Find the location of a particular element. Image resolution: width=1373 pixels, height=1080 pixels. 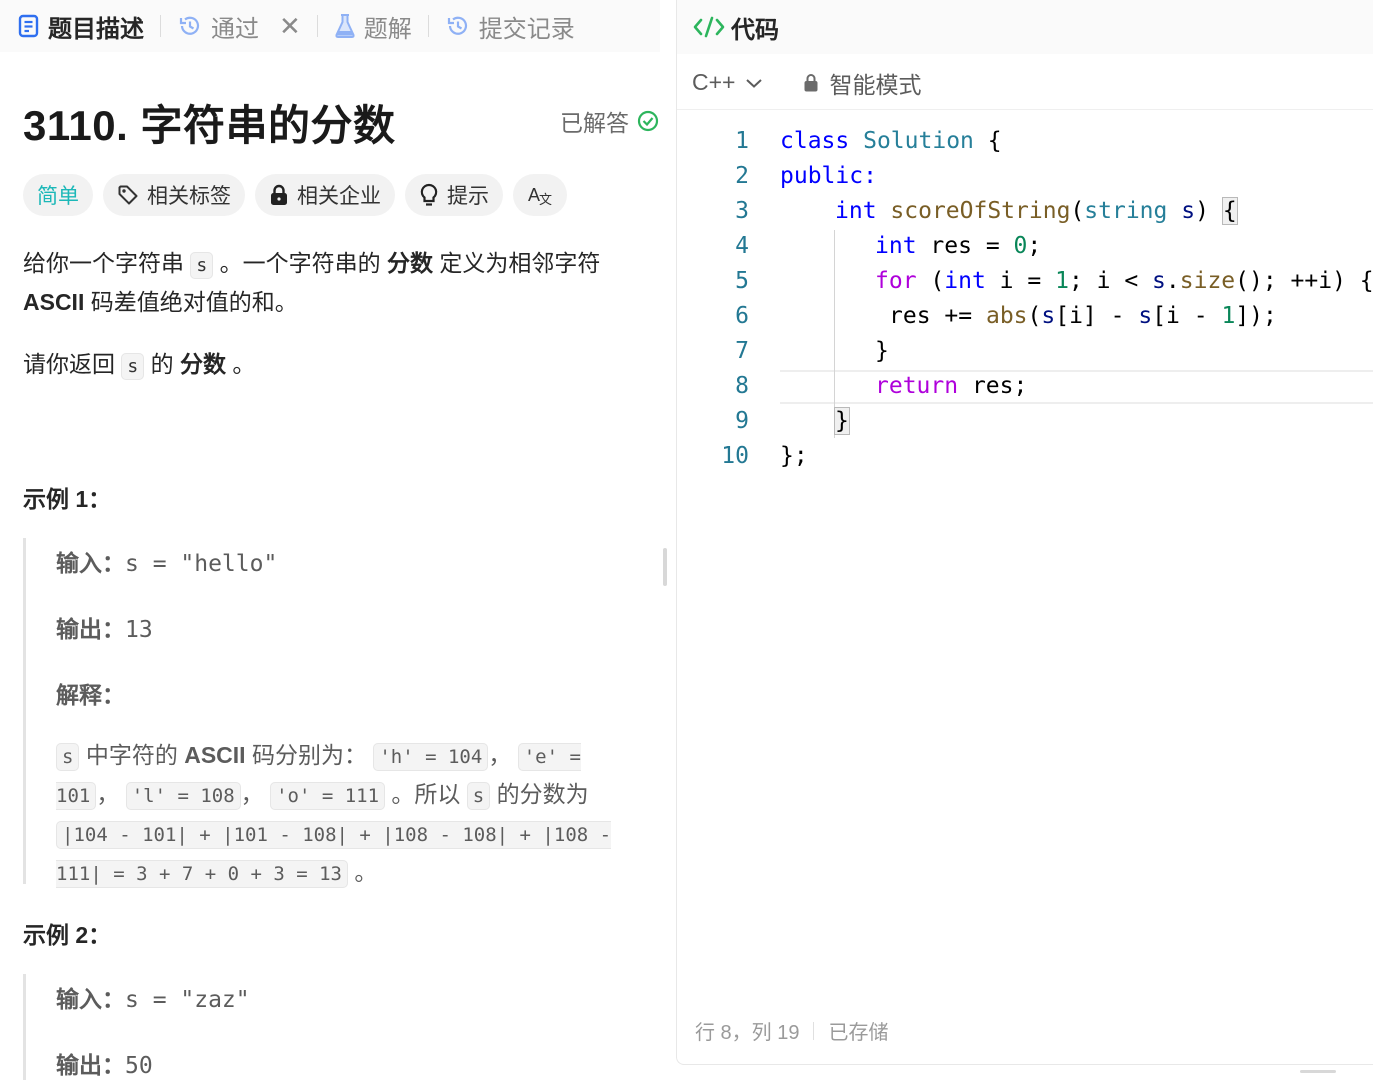

hint-button: 提示 is located at coordinates (454, 195).